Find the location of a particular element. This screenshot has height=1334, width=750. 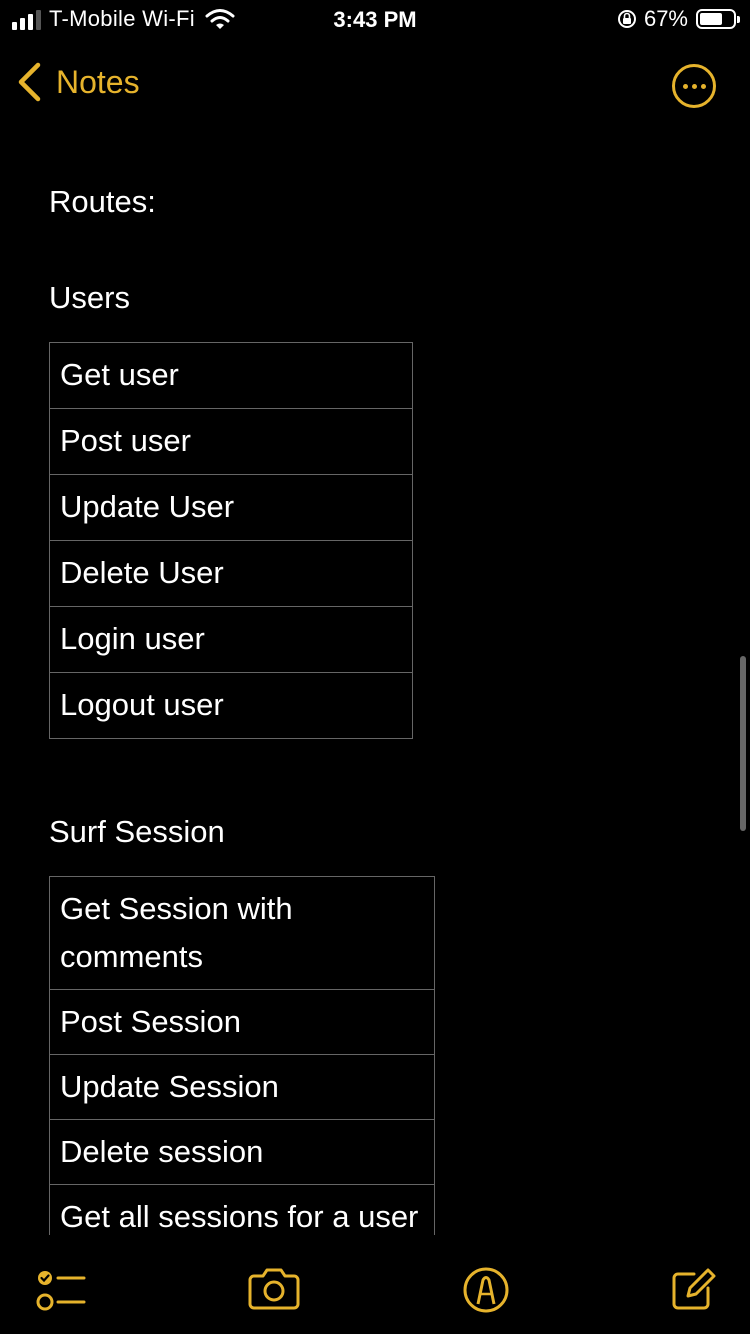

table-cell: Delete session is located at coordinates (242, 1152).